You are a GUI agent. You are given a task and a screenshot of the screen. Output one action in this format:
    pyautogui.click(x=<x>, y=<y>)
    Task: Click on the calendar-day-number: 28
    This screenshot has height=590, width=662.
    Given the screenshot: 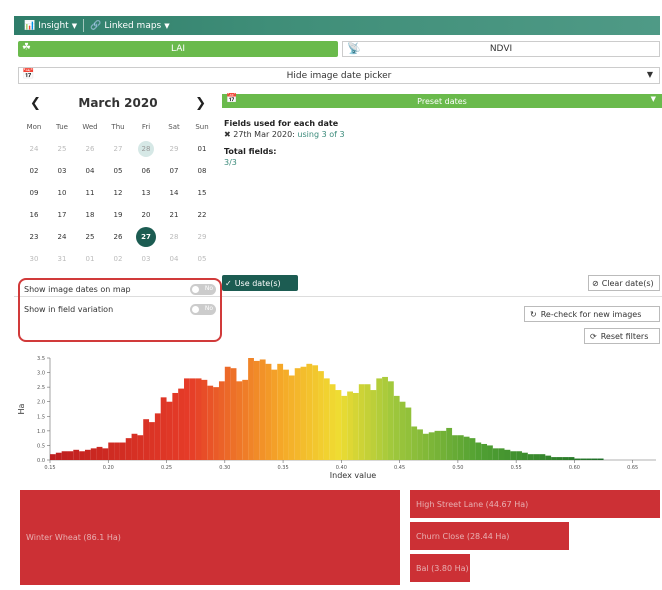 What is the action you would take?
    pyautogui.click(x=146, y=149)
    